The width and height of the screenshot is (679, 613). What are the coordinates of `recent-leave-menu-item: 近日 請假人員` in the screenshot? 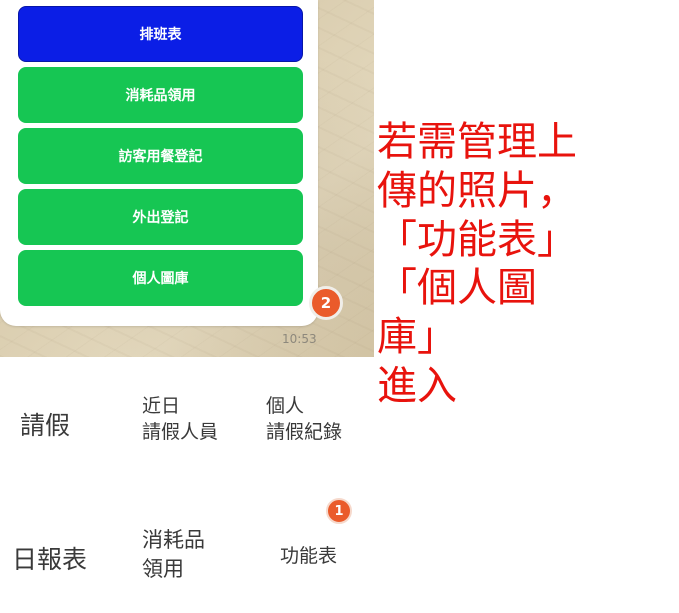 It's located at (180, 419).